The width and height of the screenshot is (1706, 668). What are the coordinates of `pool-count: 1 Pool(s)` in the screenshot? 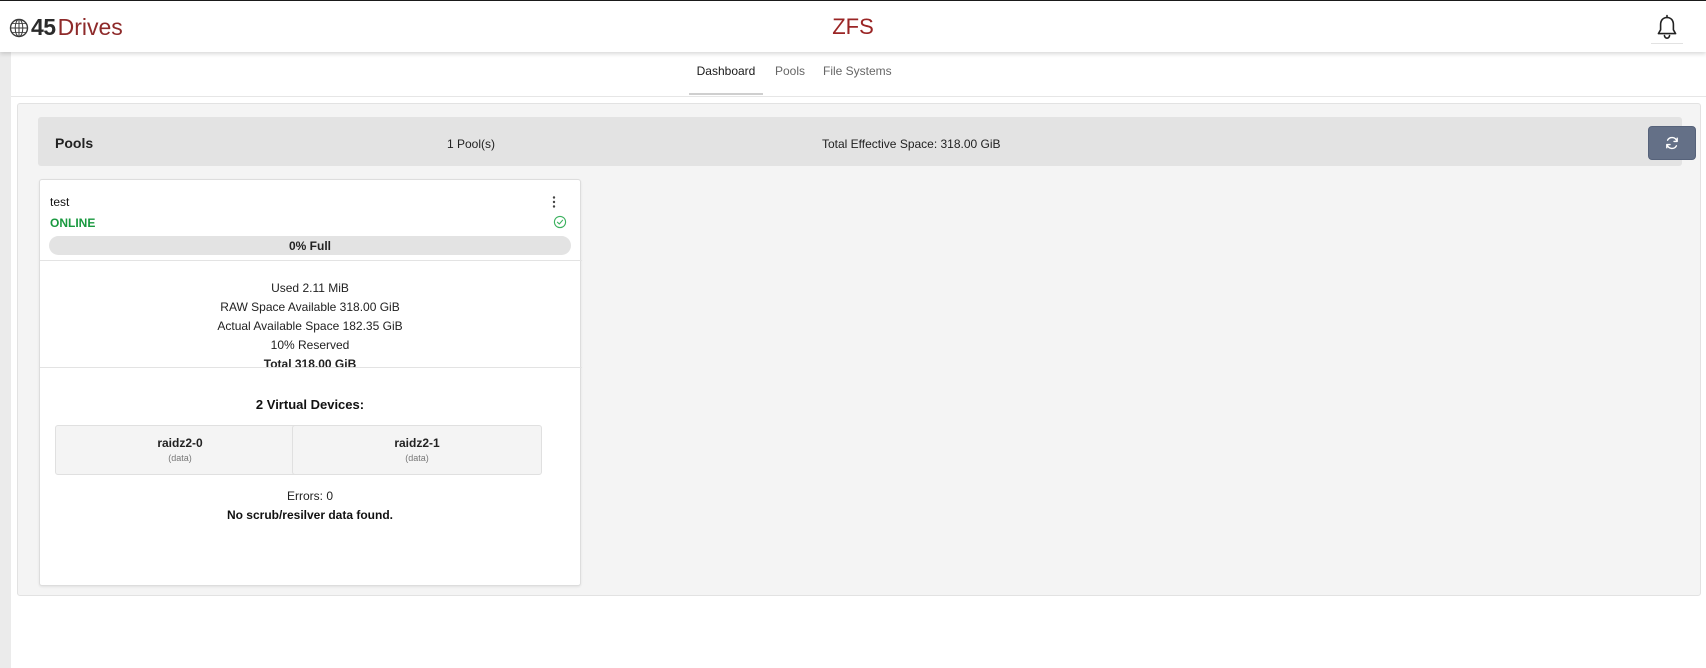 It's located at (471, 144).